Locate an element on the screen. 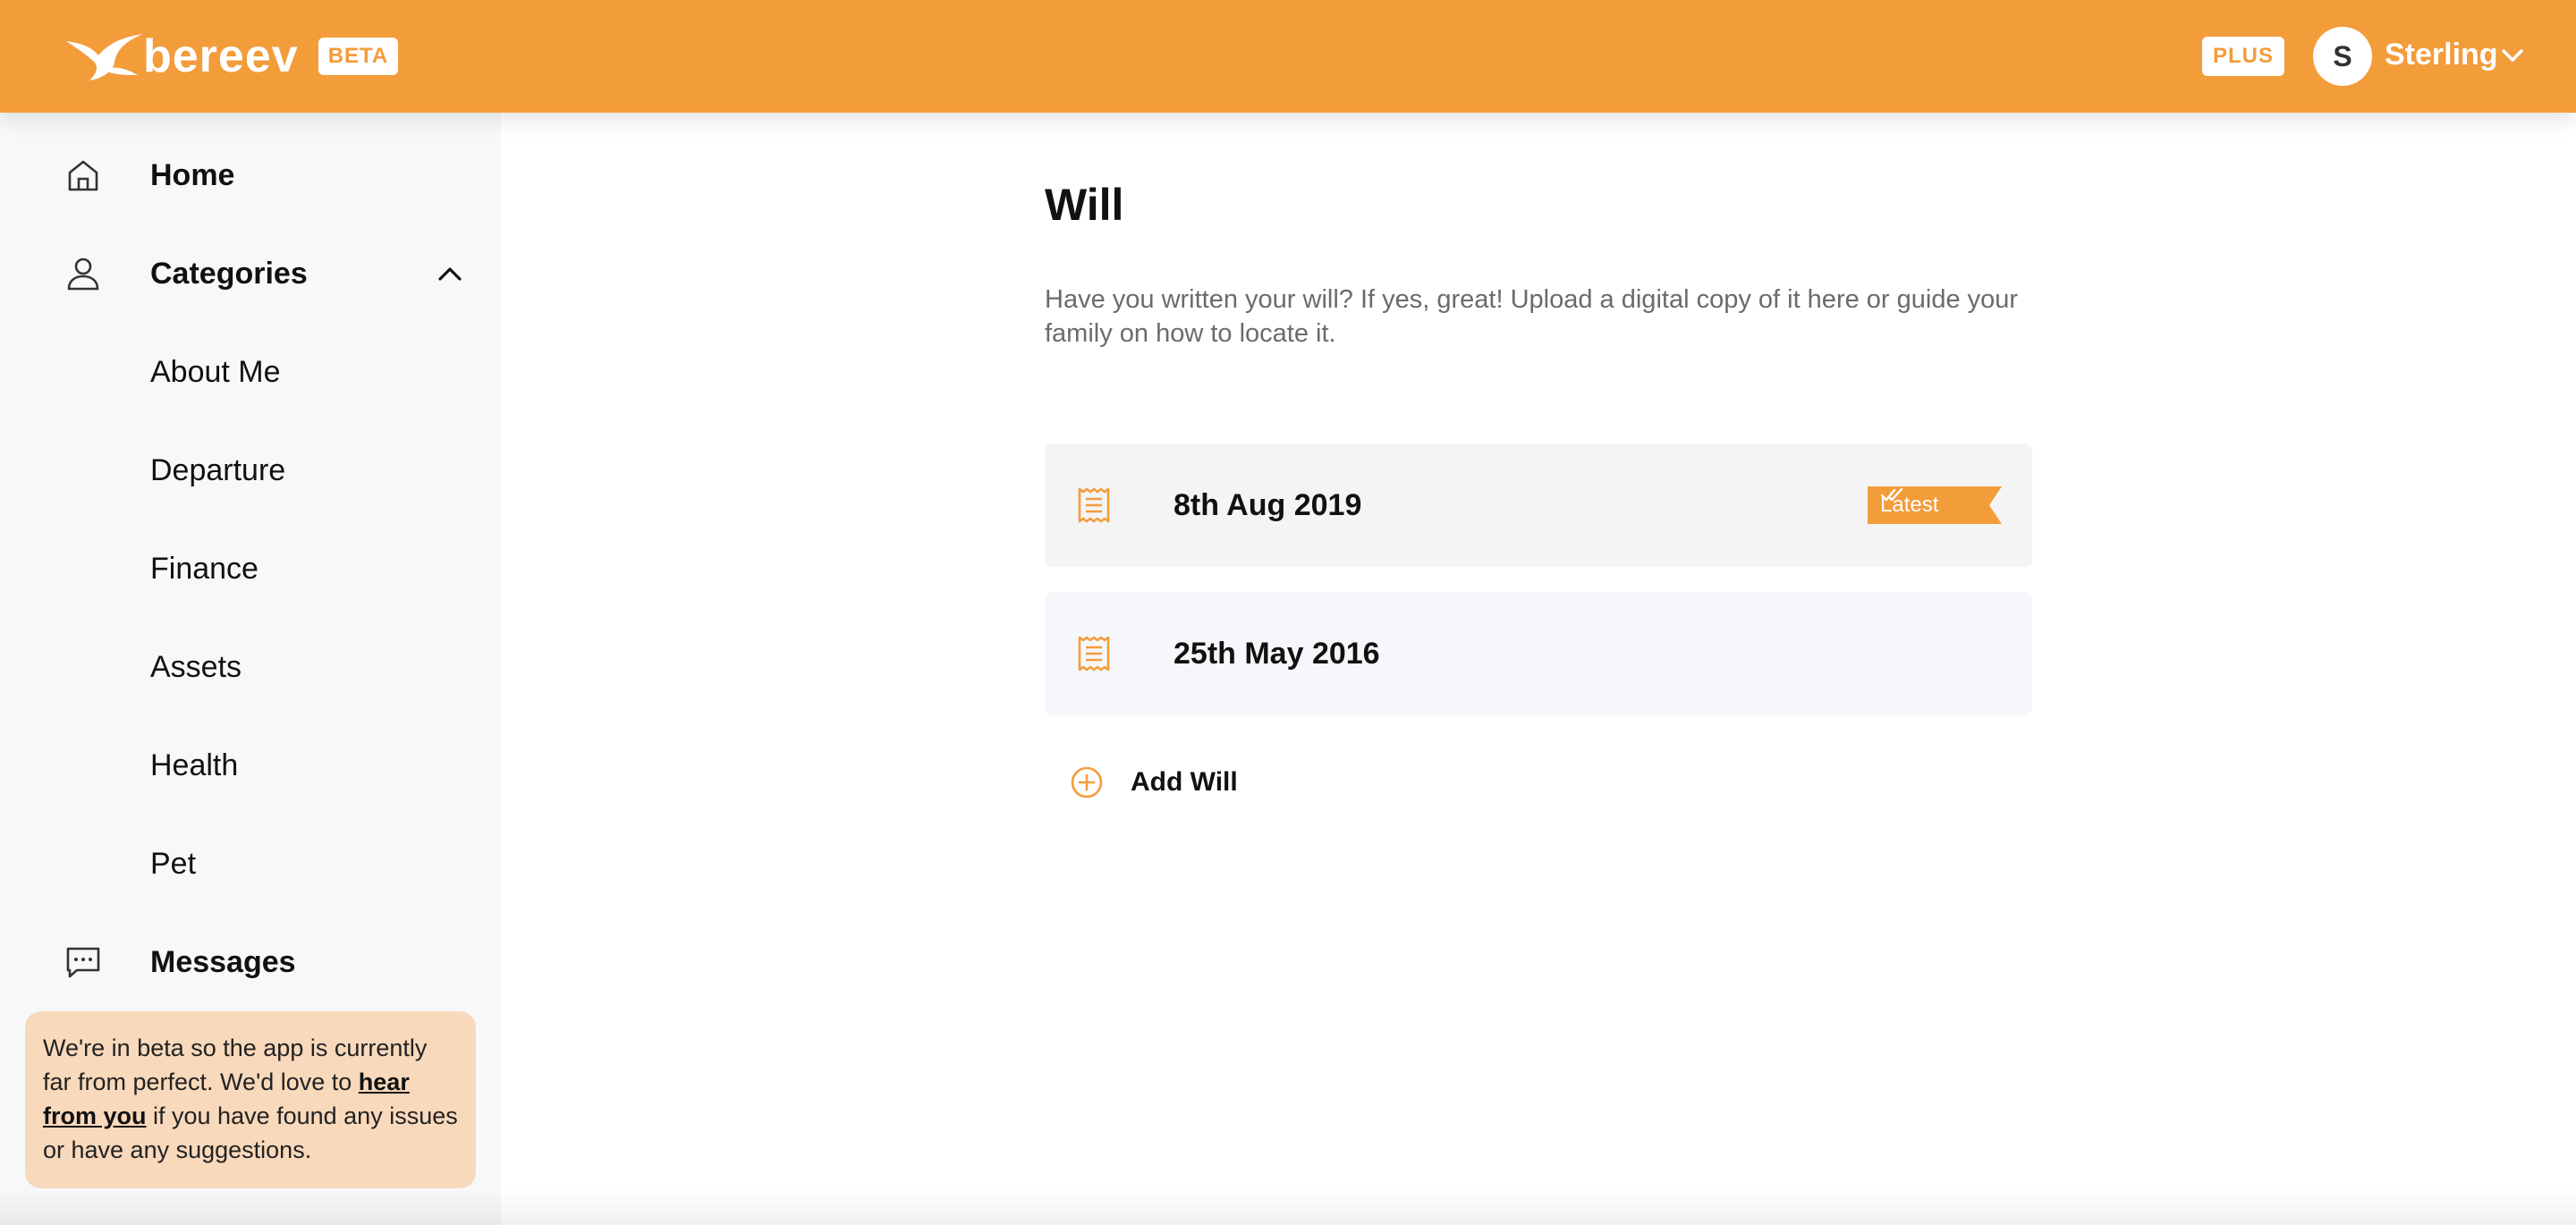  sidebar-item-home: Home is located at coordinates (250, 175).